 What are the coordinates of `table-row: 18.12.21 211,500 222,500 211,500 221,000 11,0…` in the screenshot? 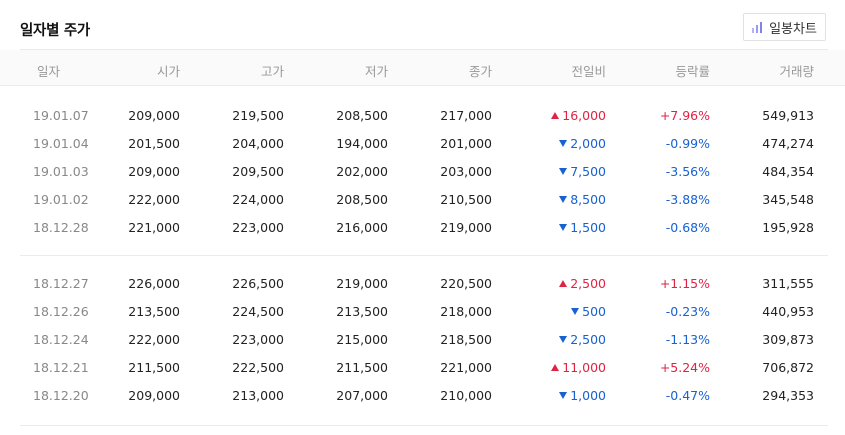 It's located at (422, 367).